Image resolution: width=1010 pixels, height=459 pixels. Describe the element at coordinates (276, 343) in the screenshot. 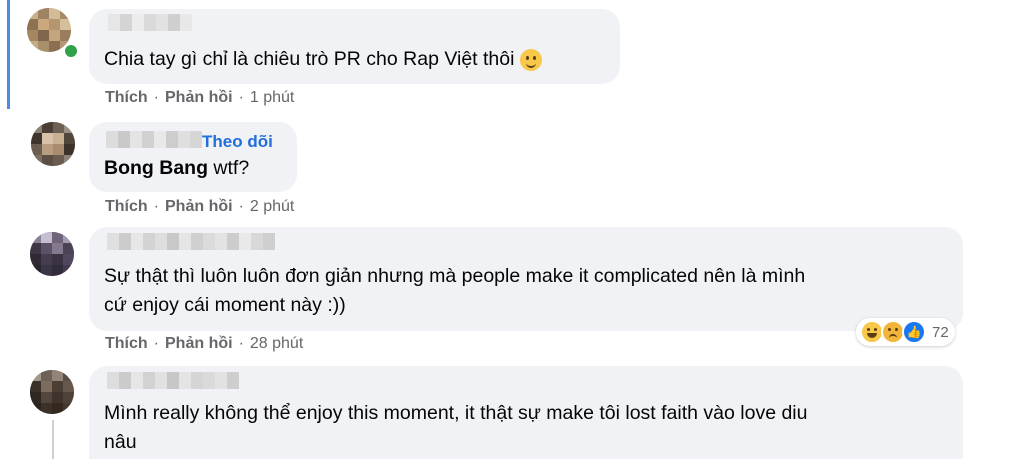

I see `timestamp: 28 phút` at that location.